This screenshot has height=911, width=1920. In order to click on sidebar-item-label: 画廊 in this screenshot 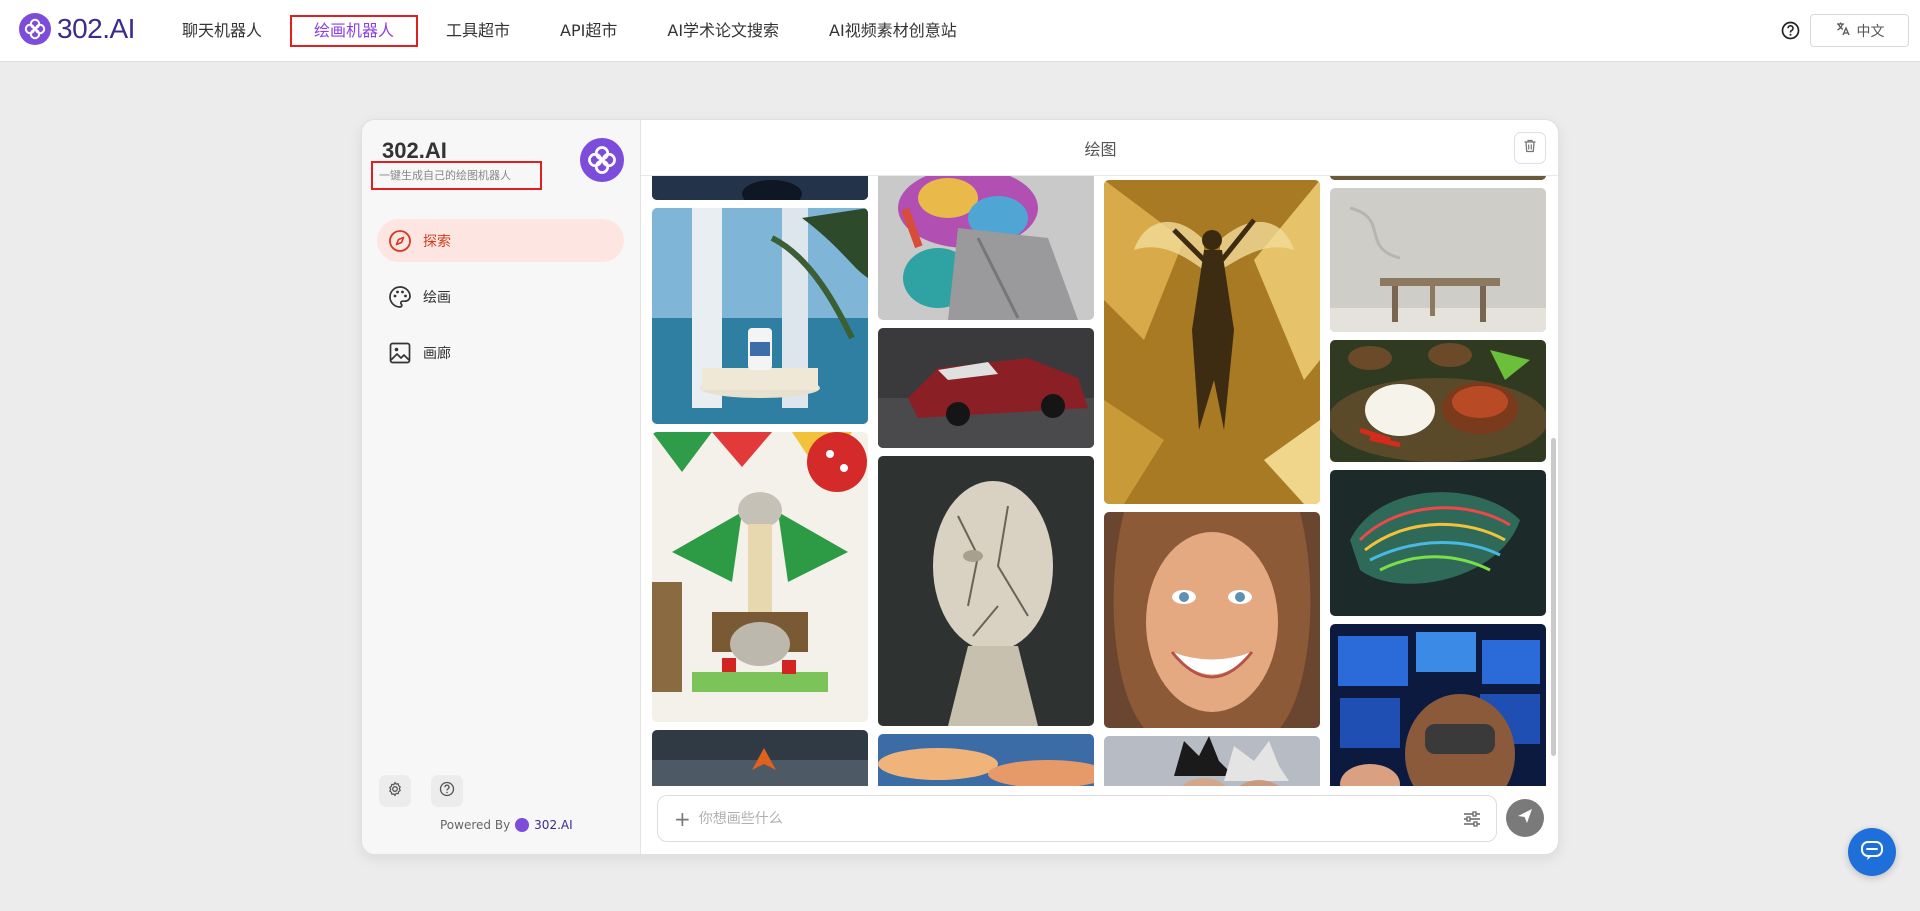, I will do `click(437, 353)`.